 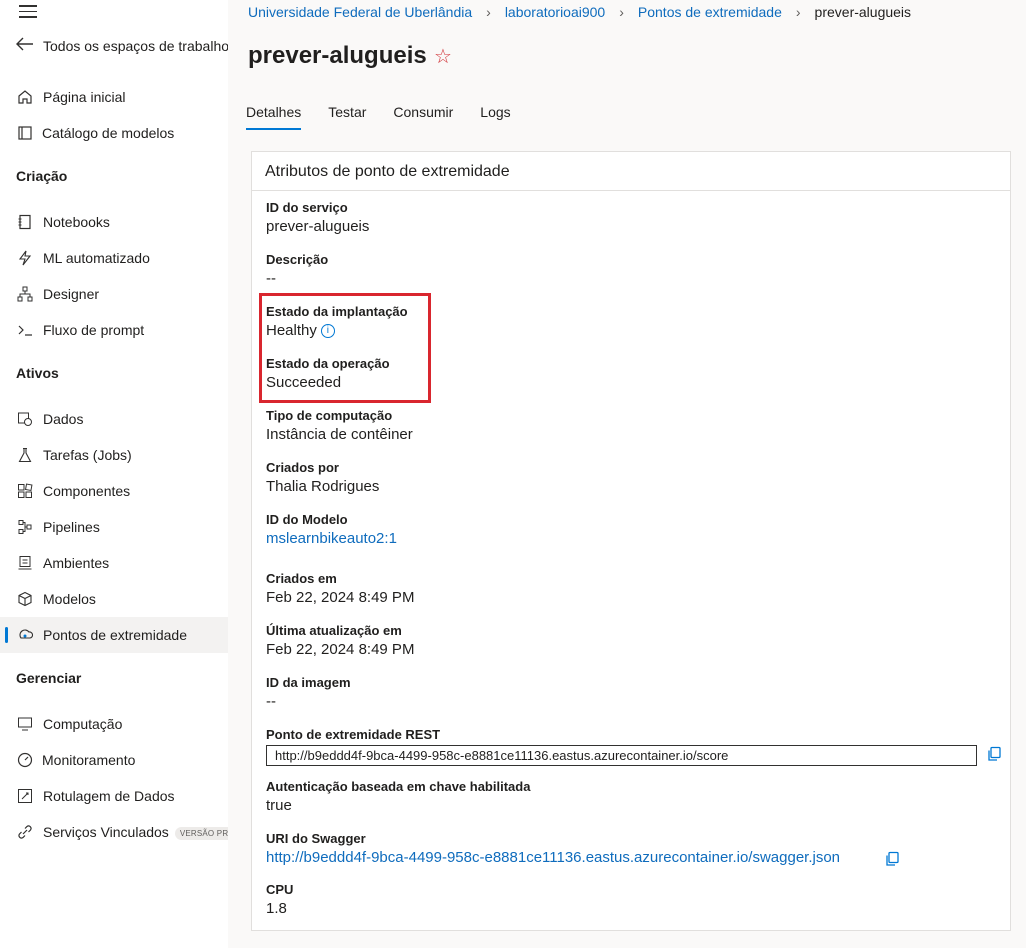 What do you see at coordinates (327, 331) in the screenshot?
I see `info-icon: i` at bounding box center [327, 331].